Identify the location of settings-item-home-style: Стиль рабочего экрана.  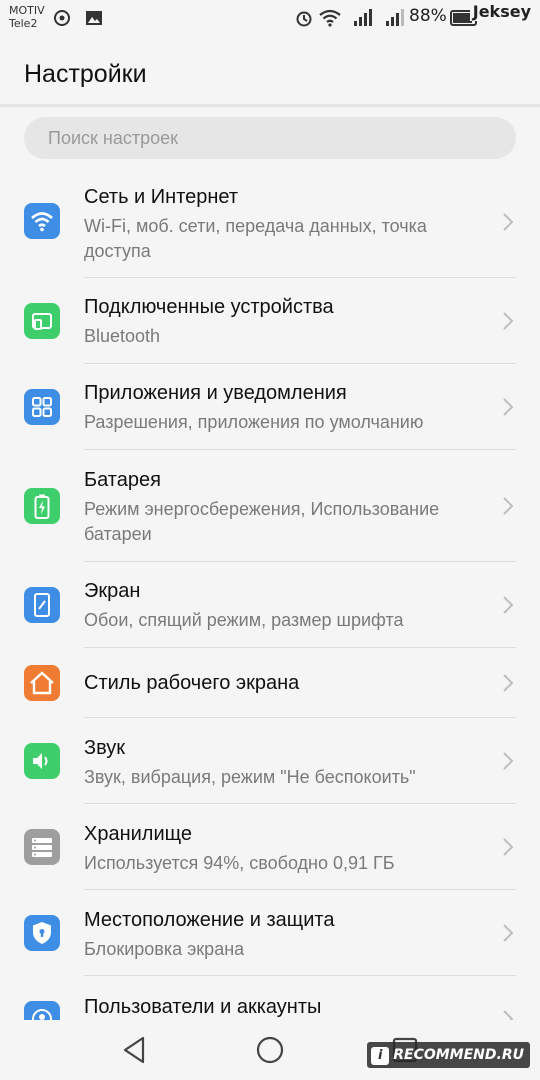
(270, 683).